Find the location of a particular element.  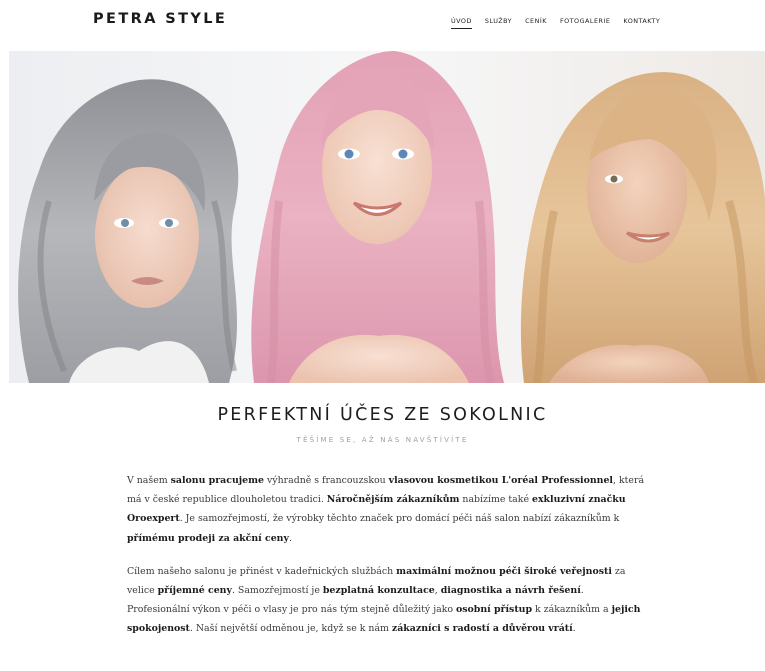

paragraph-text: k zákazníkům a is located at coordinates (572, 610).